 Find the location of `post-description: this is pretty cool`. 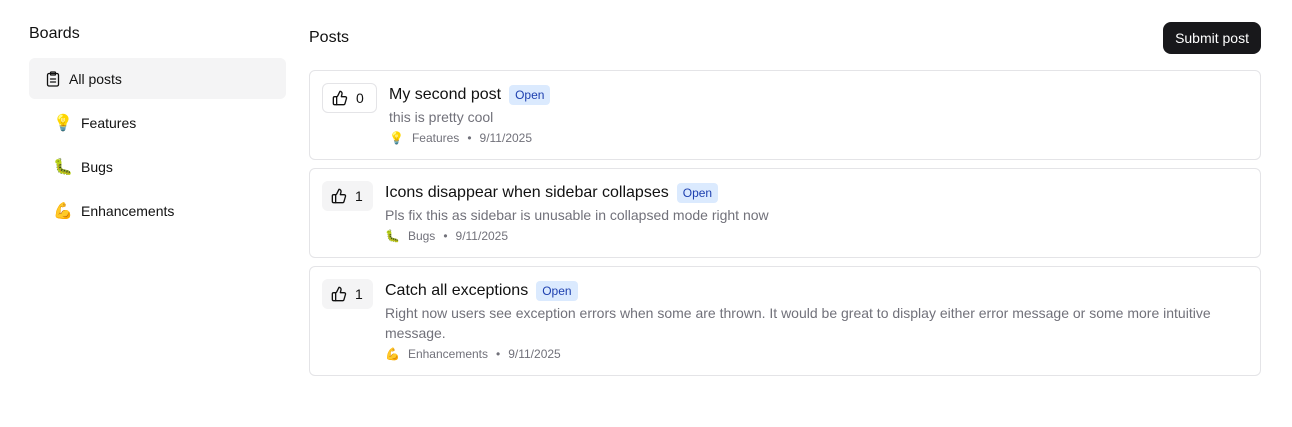

post-description: this is pretty cool is located at coordinates (441, 117).